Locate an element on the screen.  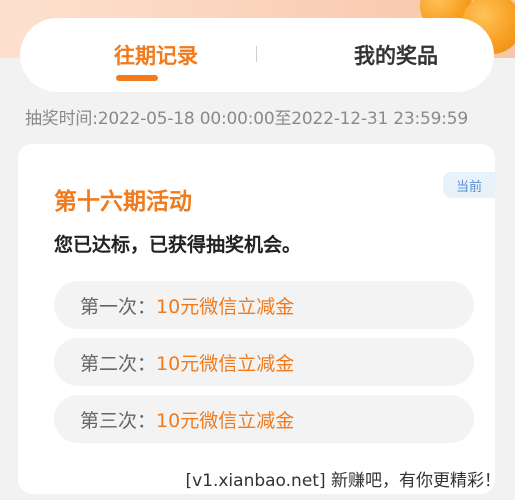
prize-draw-label: 第二次： is located at coordinates (118, 363).